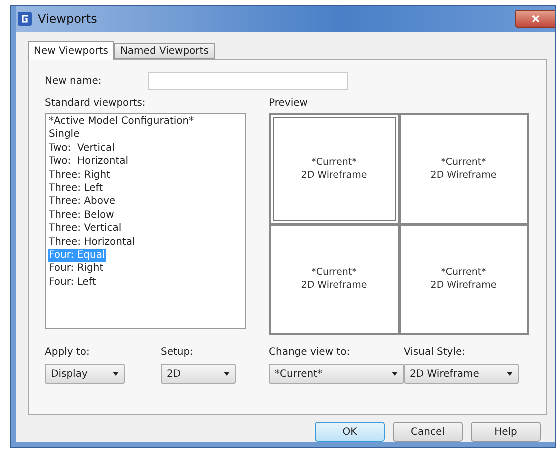  What do you see at coordinates (350, 432) in the screenshot?
I see `dialog-button: OK` at bounding box center [350, 432].